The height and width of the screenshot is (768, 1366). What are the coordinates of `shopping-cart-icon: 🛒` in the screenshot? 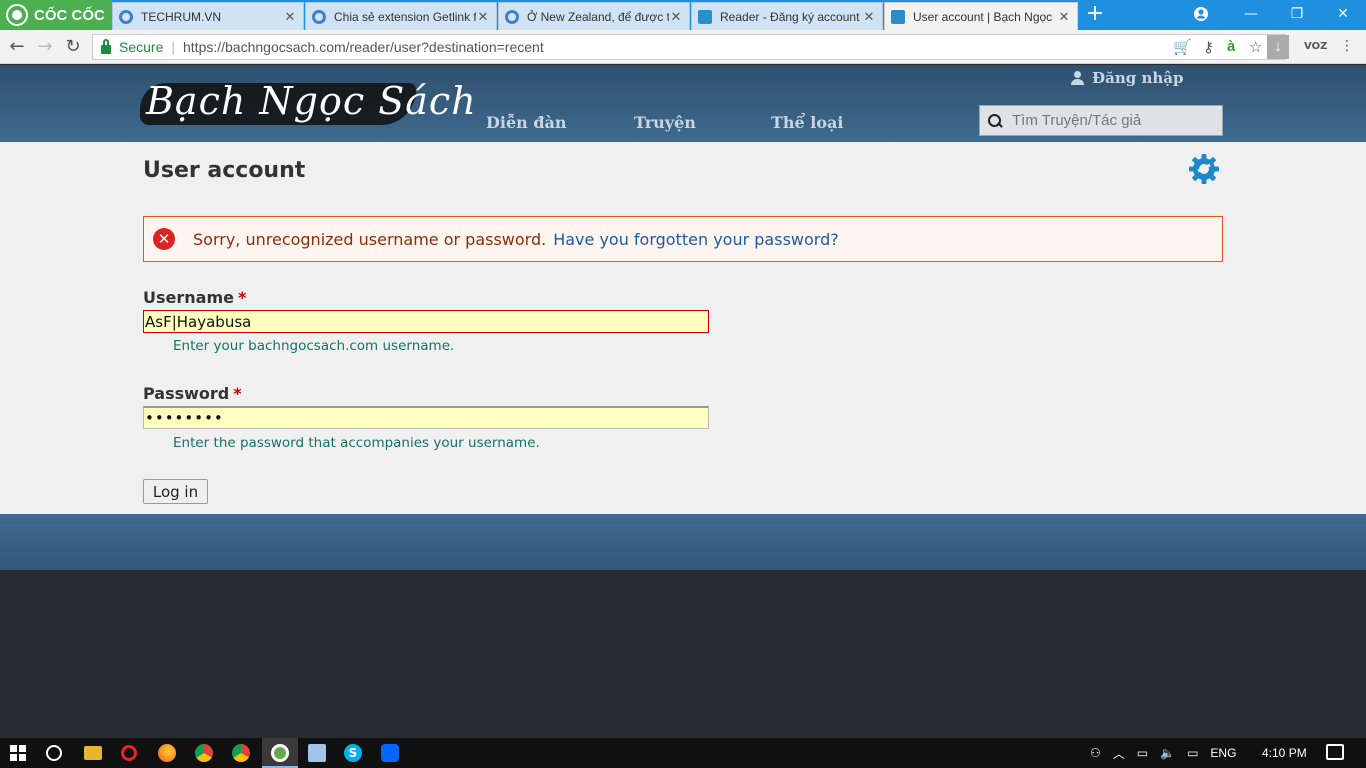 It's located at (1182, 47).